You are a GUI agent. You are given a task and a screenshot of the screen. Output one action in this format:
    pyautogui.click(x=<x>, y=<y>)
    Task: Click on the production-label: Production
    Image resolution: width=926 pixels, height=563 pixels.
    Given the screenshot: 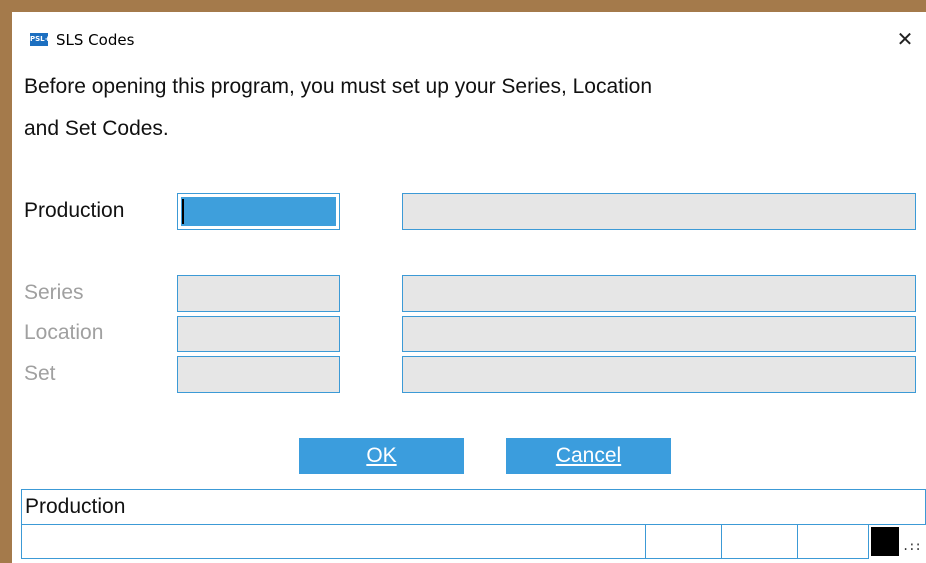 What is the action you would take?
    pyautogui.click(x=74, y=210)
    